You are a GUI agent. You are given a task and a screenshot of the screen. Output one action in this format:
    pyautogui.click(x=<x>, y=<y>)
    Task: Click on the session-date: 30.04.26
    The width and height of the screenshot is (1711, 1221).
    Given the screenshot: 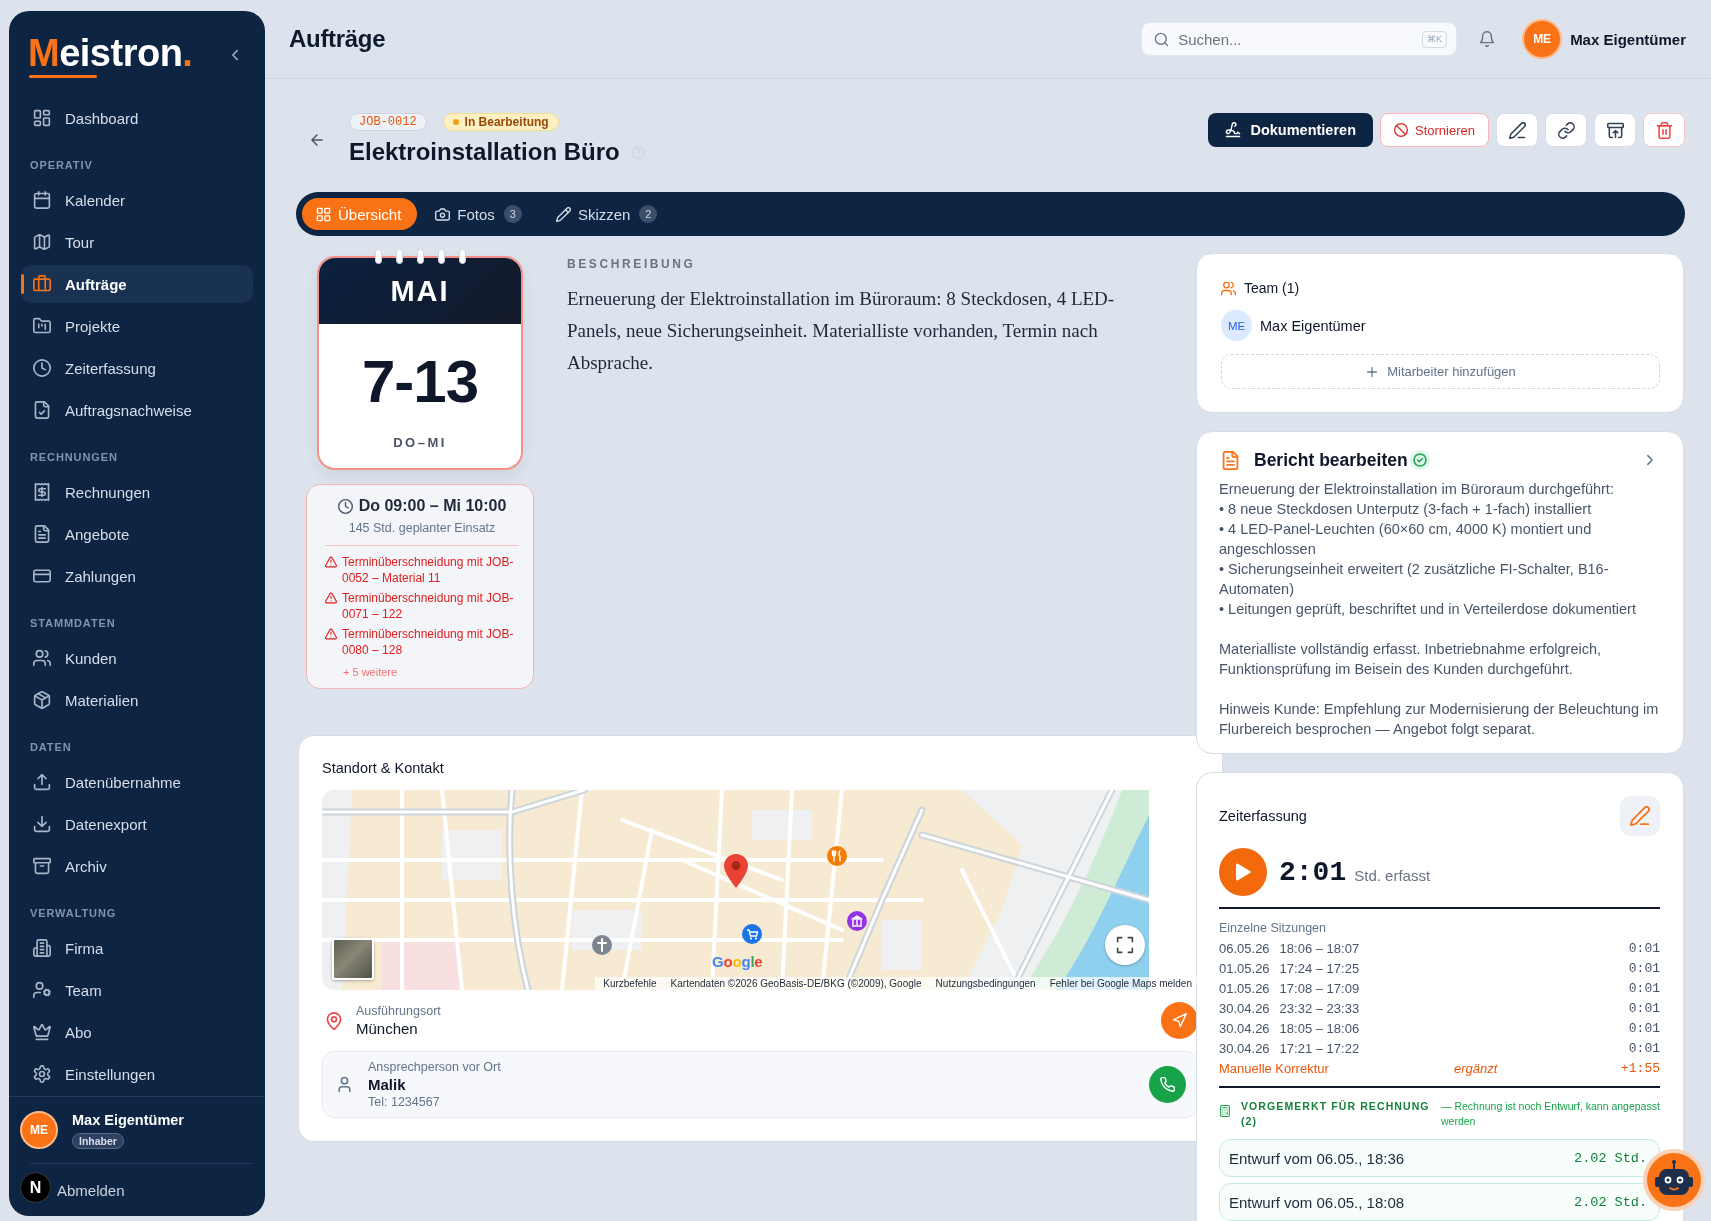 What is the action you would take?
    pyautogui.click(x=1244, y=1048)
    